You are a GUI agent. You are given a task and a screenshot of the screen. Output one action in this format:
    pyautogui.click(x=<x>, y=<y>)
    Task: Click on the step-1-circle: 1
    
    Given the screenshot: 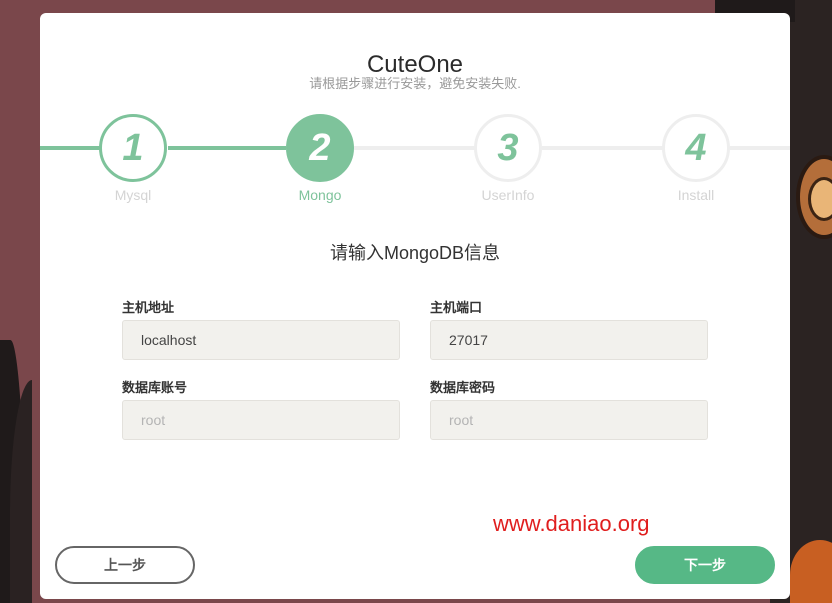 What is the action you would take?
    pyautogui.click(x=133, y=148)
    